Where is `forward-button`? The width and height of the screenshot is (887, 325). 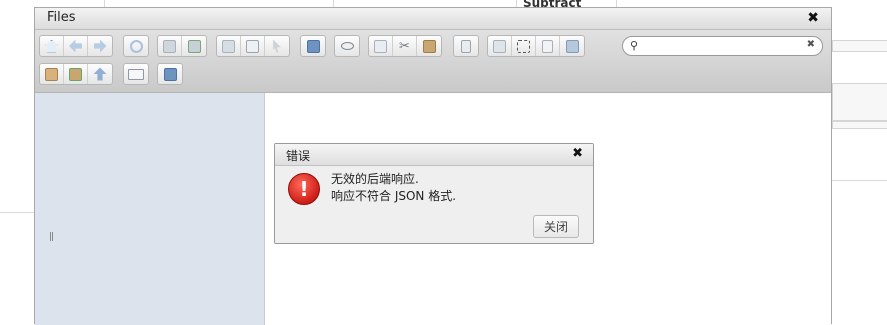 forward-button is located at coordinates (100, 46).